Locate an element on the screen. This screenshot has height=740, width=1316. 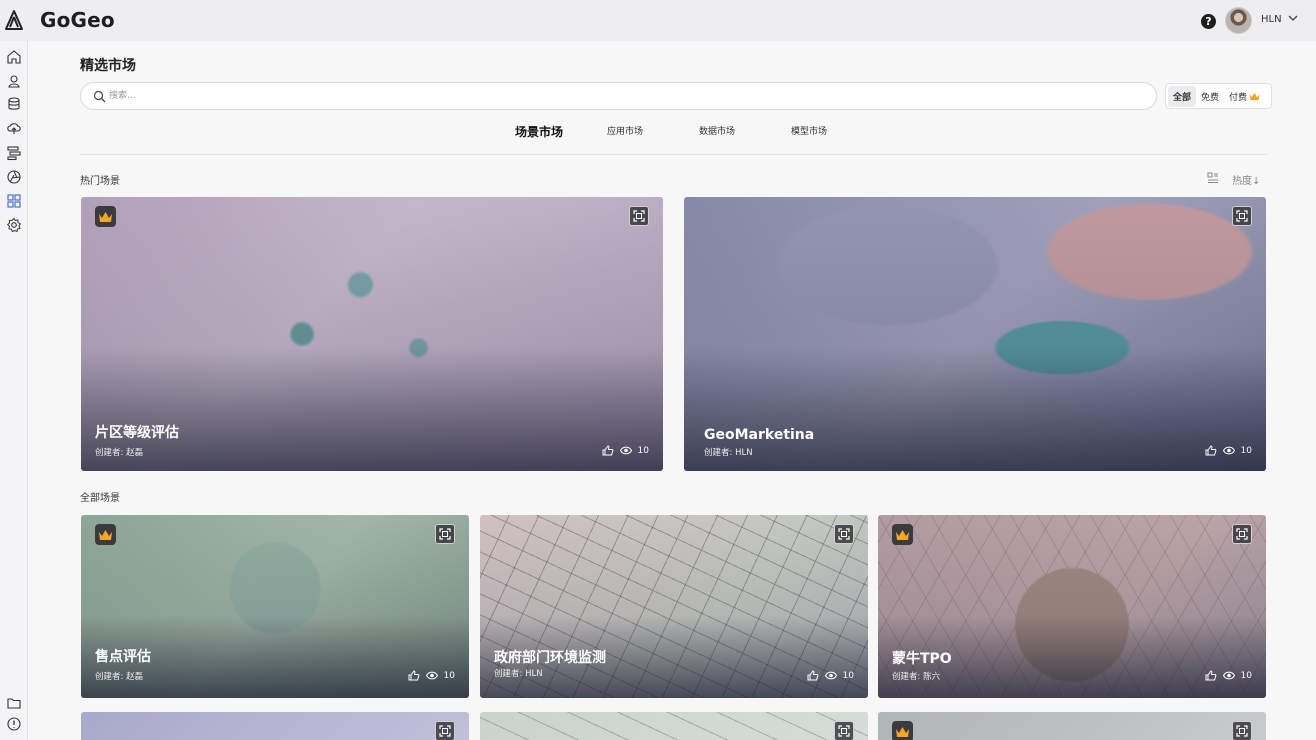
card-creator: 创建者: 陈六 is located at coordinates (916, 677).